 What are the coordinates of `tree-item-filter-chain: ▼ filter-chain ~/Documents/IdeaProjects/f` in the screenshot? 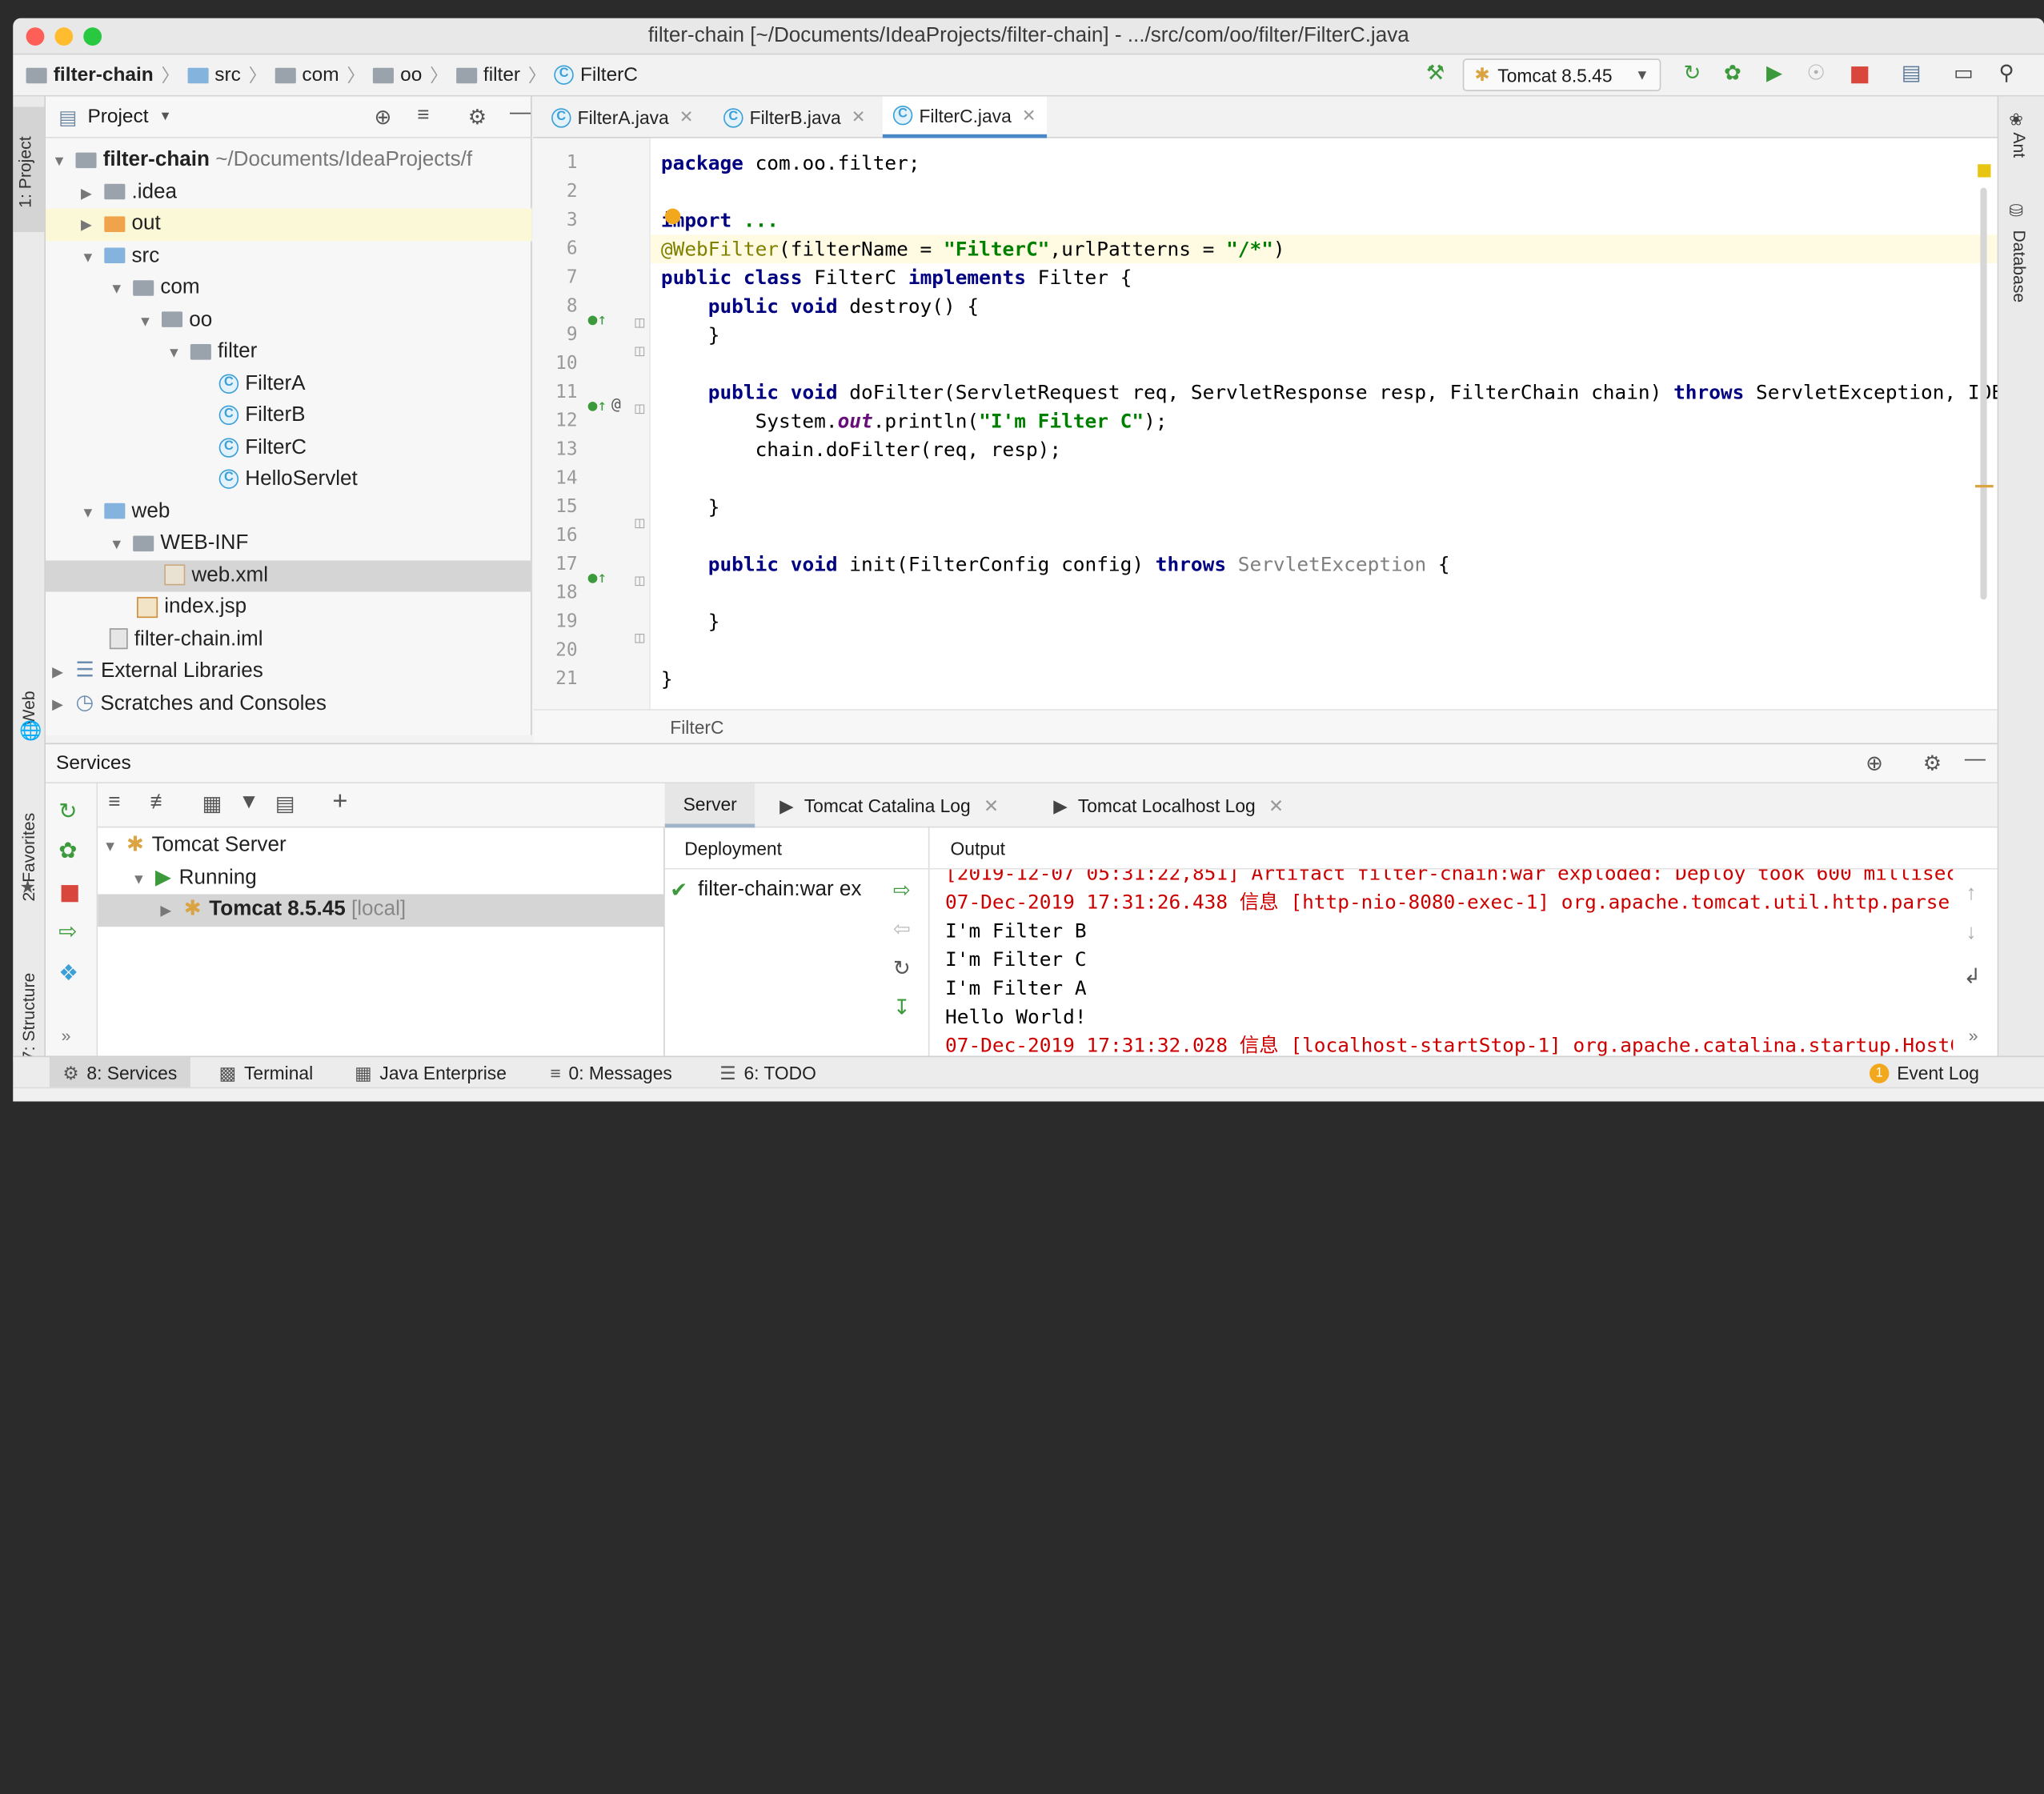 It's located at (289, 161).